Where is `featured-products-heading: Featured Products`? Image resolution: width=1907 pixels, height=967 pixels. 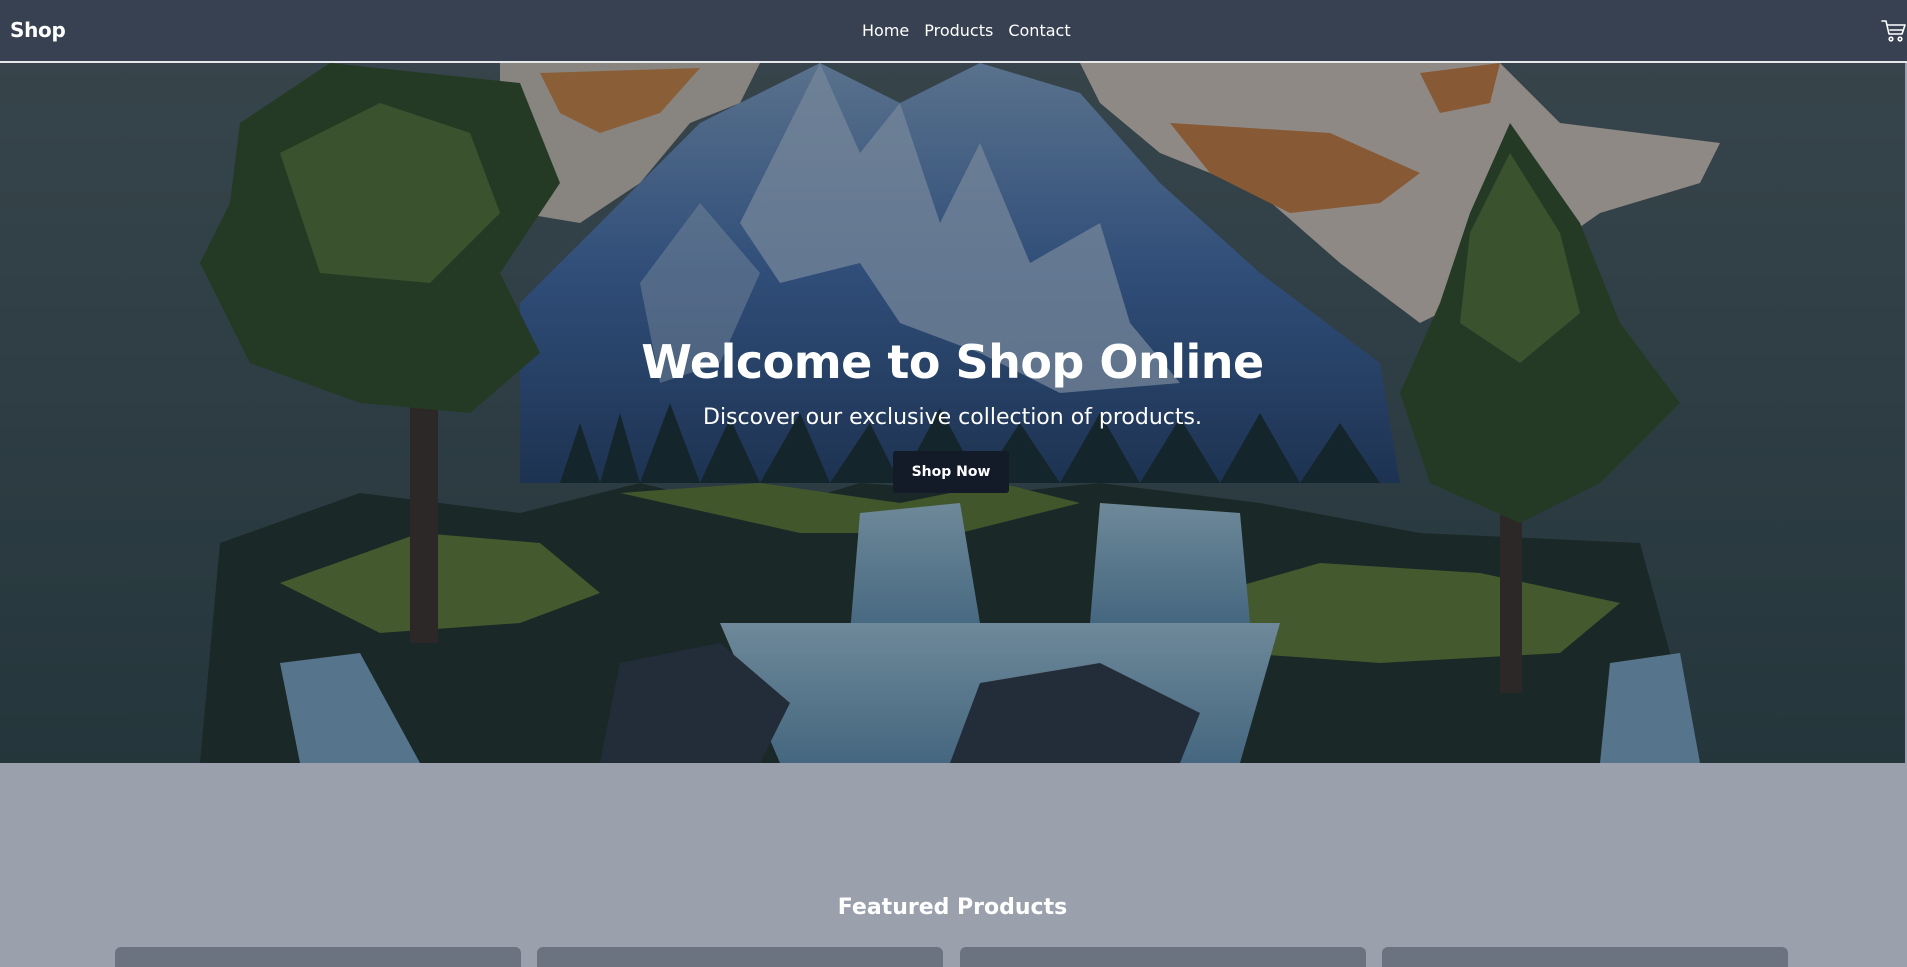
featured-products-heading: Featured Products is located at coordinates (952, 907).